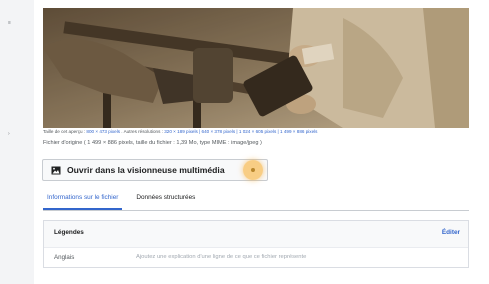  What do you see at coordinates (142, 131) in the screenshot?
I see `other-resolutions-label: . Autres résolutions :` at bounding box center [142, 131].